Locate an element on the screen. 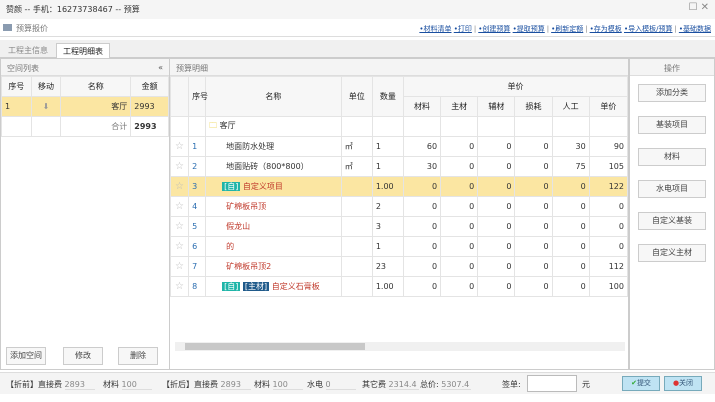 This screenshot has width=715, height=402. panel-header: 预算明细 is located at coordinates (399, 67).